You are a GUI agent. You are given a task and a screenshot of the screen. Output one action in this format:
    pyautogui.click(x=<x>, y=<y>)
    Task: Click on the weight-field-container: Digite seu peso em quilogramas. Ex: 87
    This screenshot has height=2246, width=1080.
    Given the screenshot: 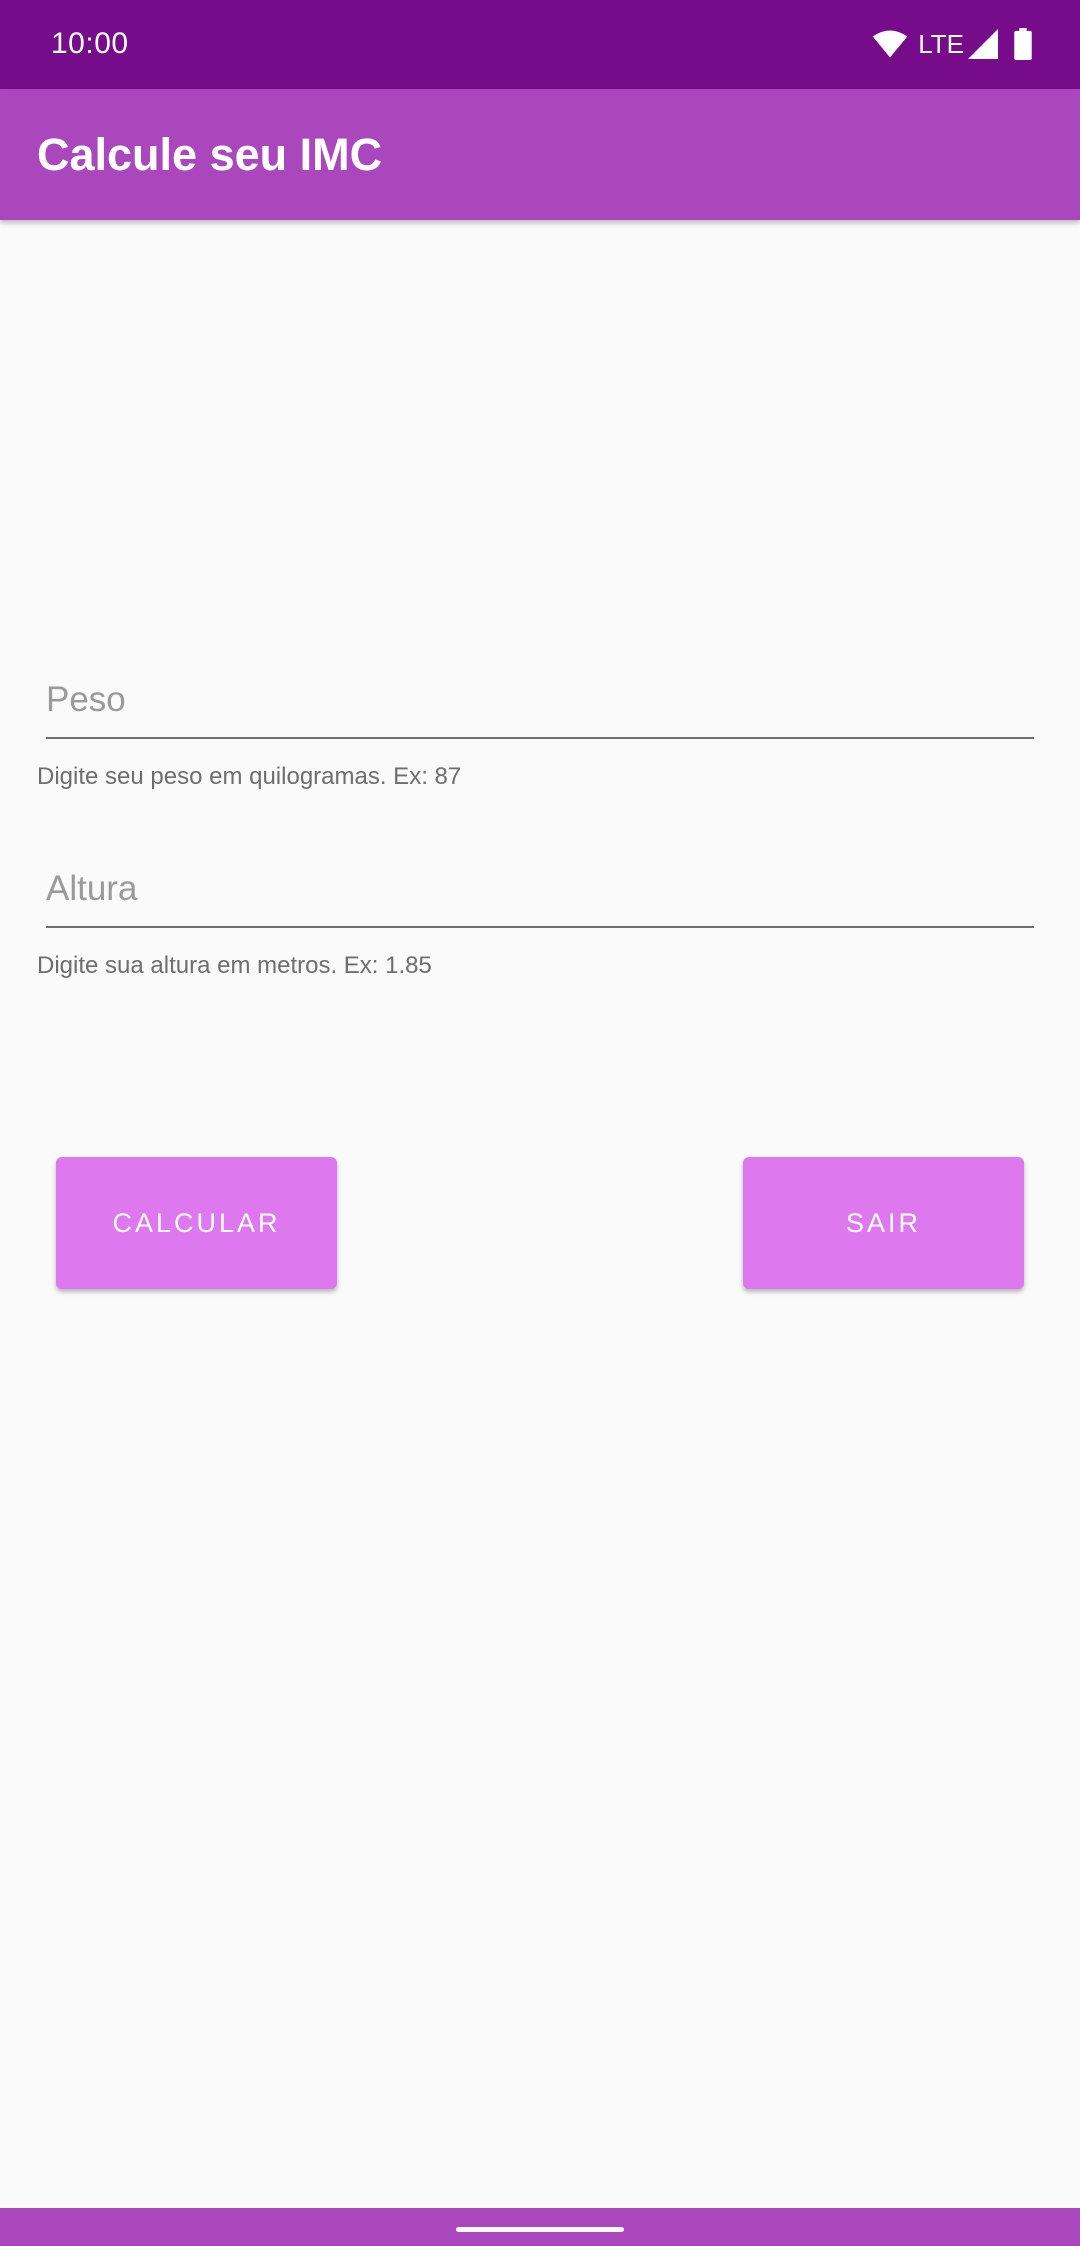 What is the action you would take?
    pyautogui.click(x=535, y=730)
    